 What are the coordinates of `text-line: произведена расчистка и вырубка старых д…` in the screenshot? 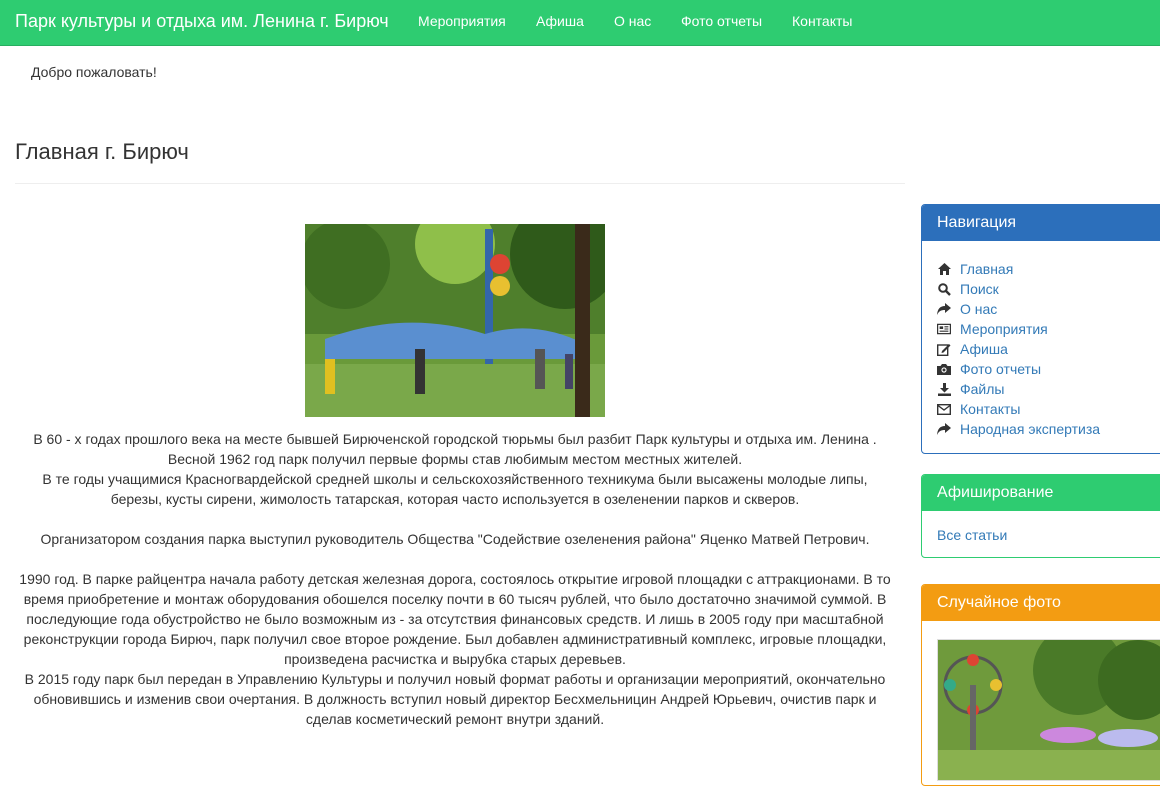 It's located at (455, 659).